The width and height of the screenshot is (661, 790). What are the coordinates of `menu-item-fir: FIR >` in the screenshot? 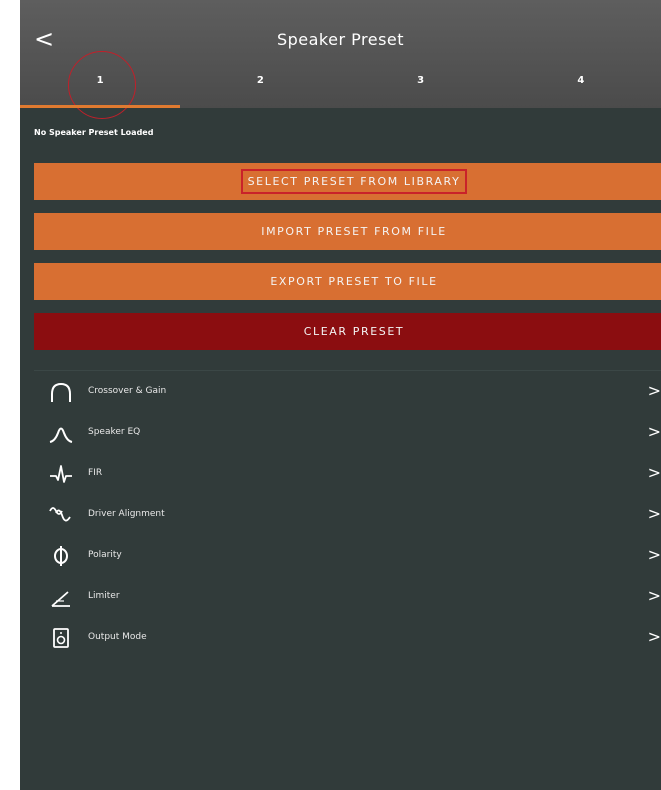 It's located at (347, 475).